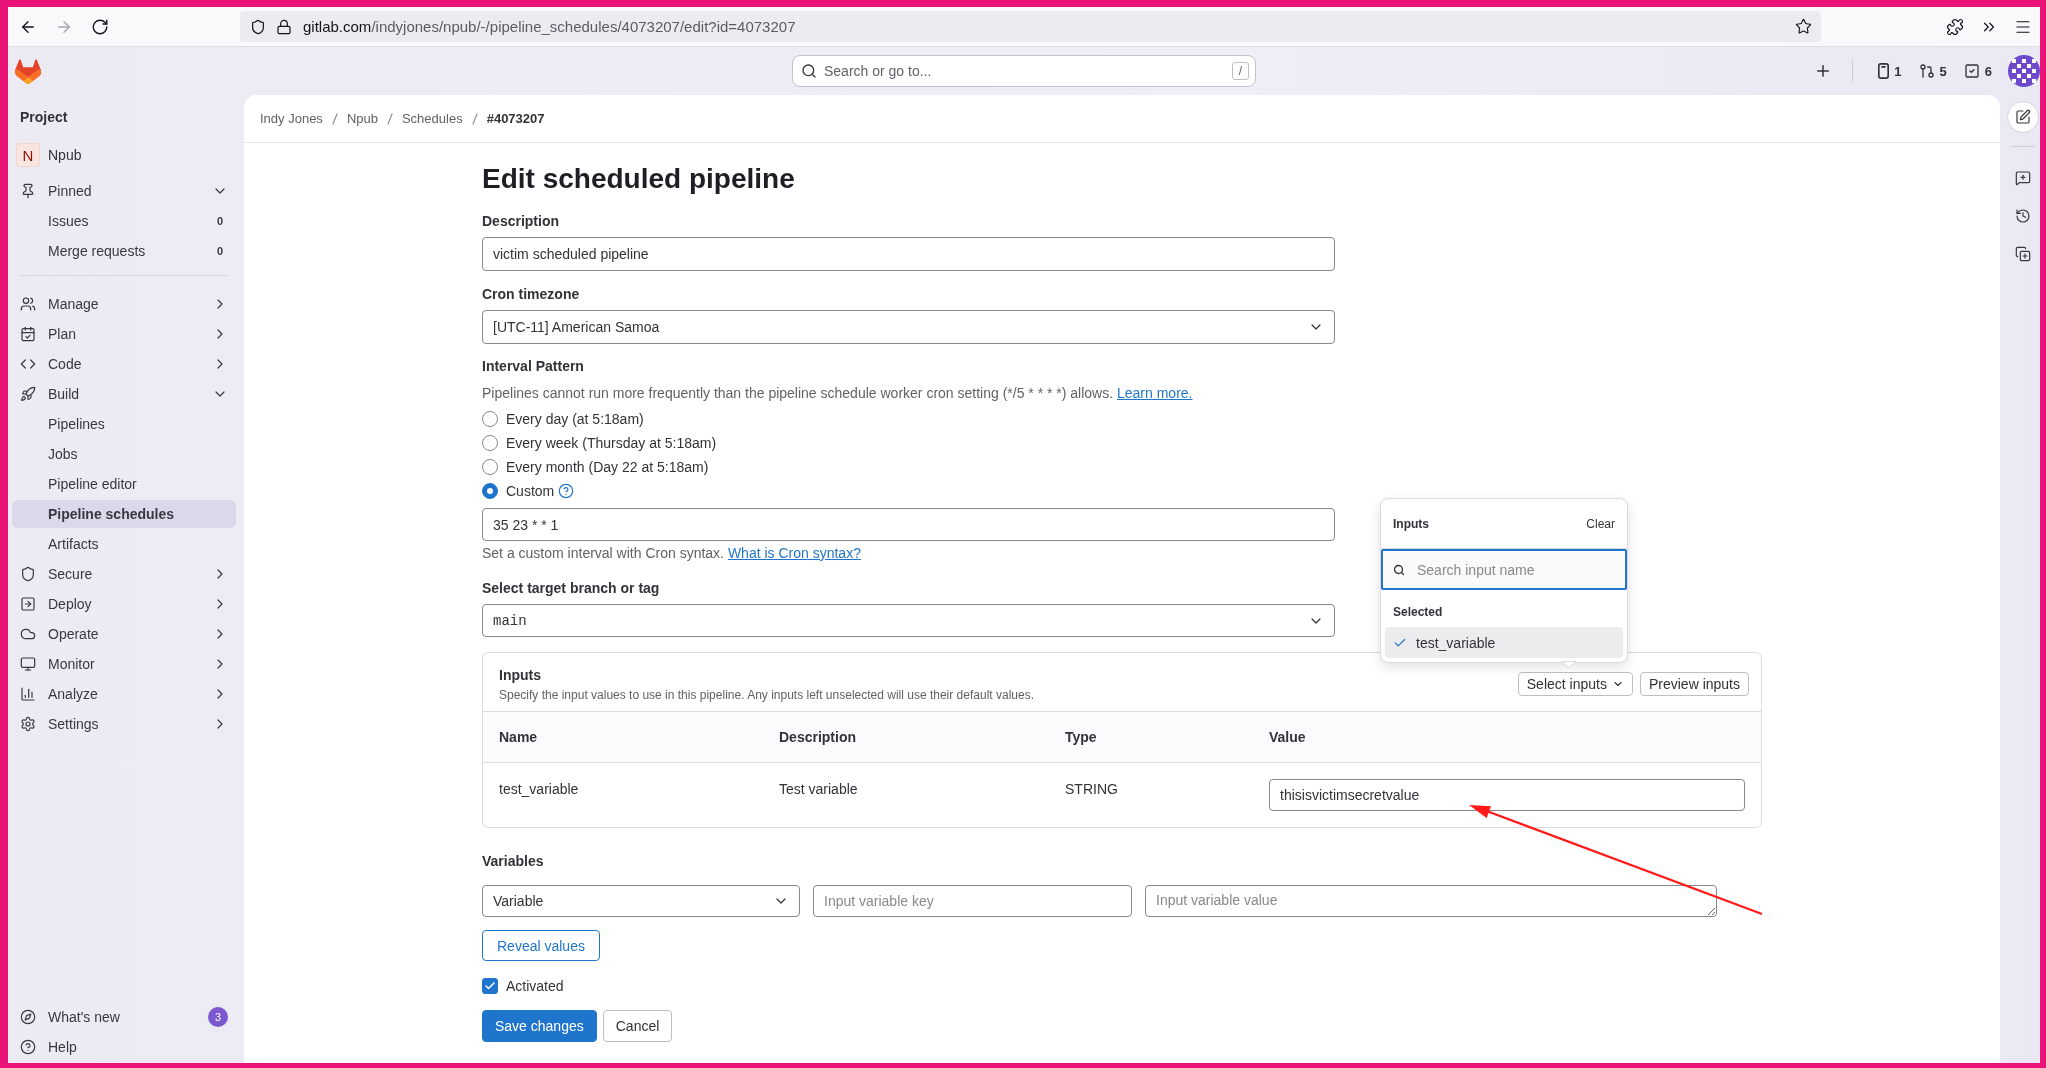 The height and width of the screenshot is (1068, 2046). I want to click on branch-select: main, so click(908, 620).